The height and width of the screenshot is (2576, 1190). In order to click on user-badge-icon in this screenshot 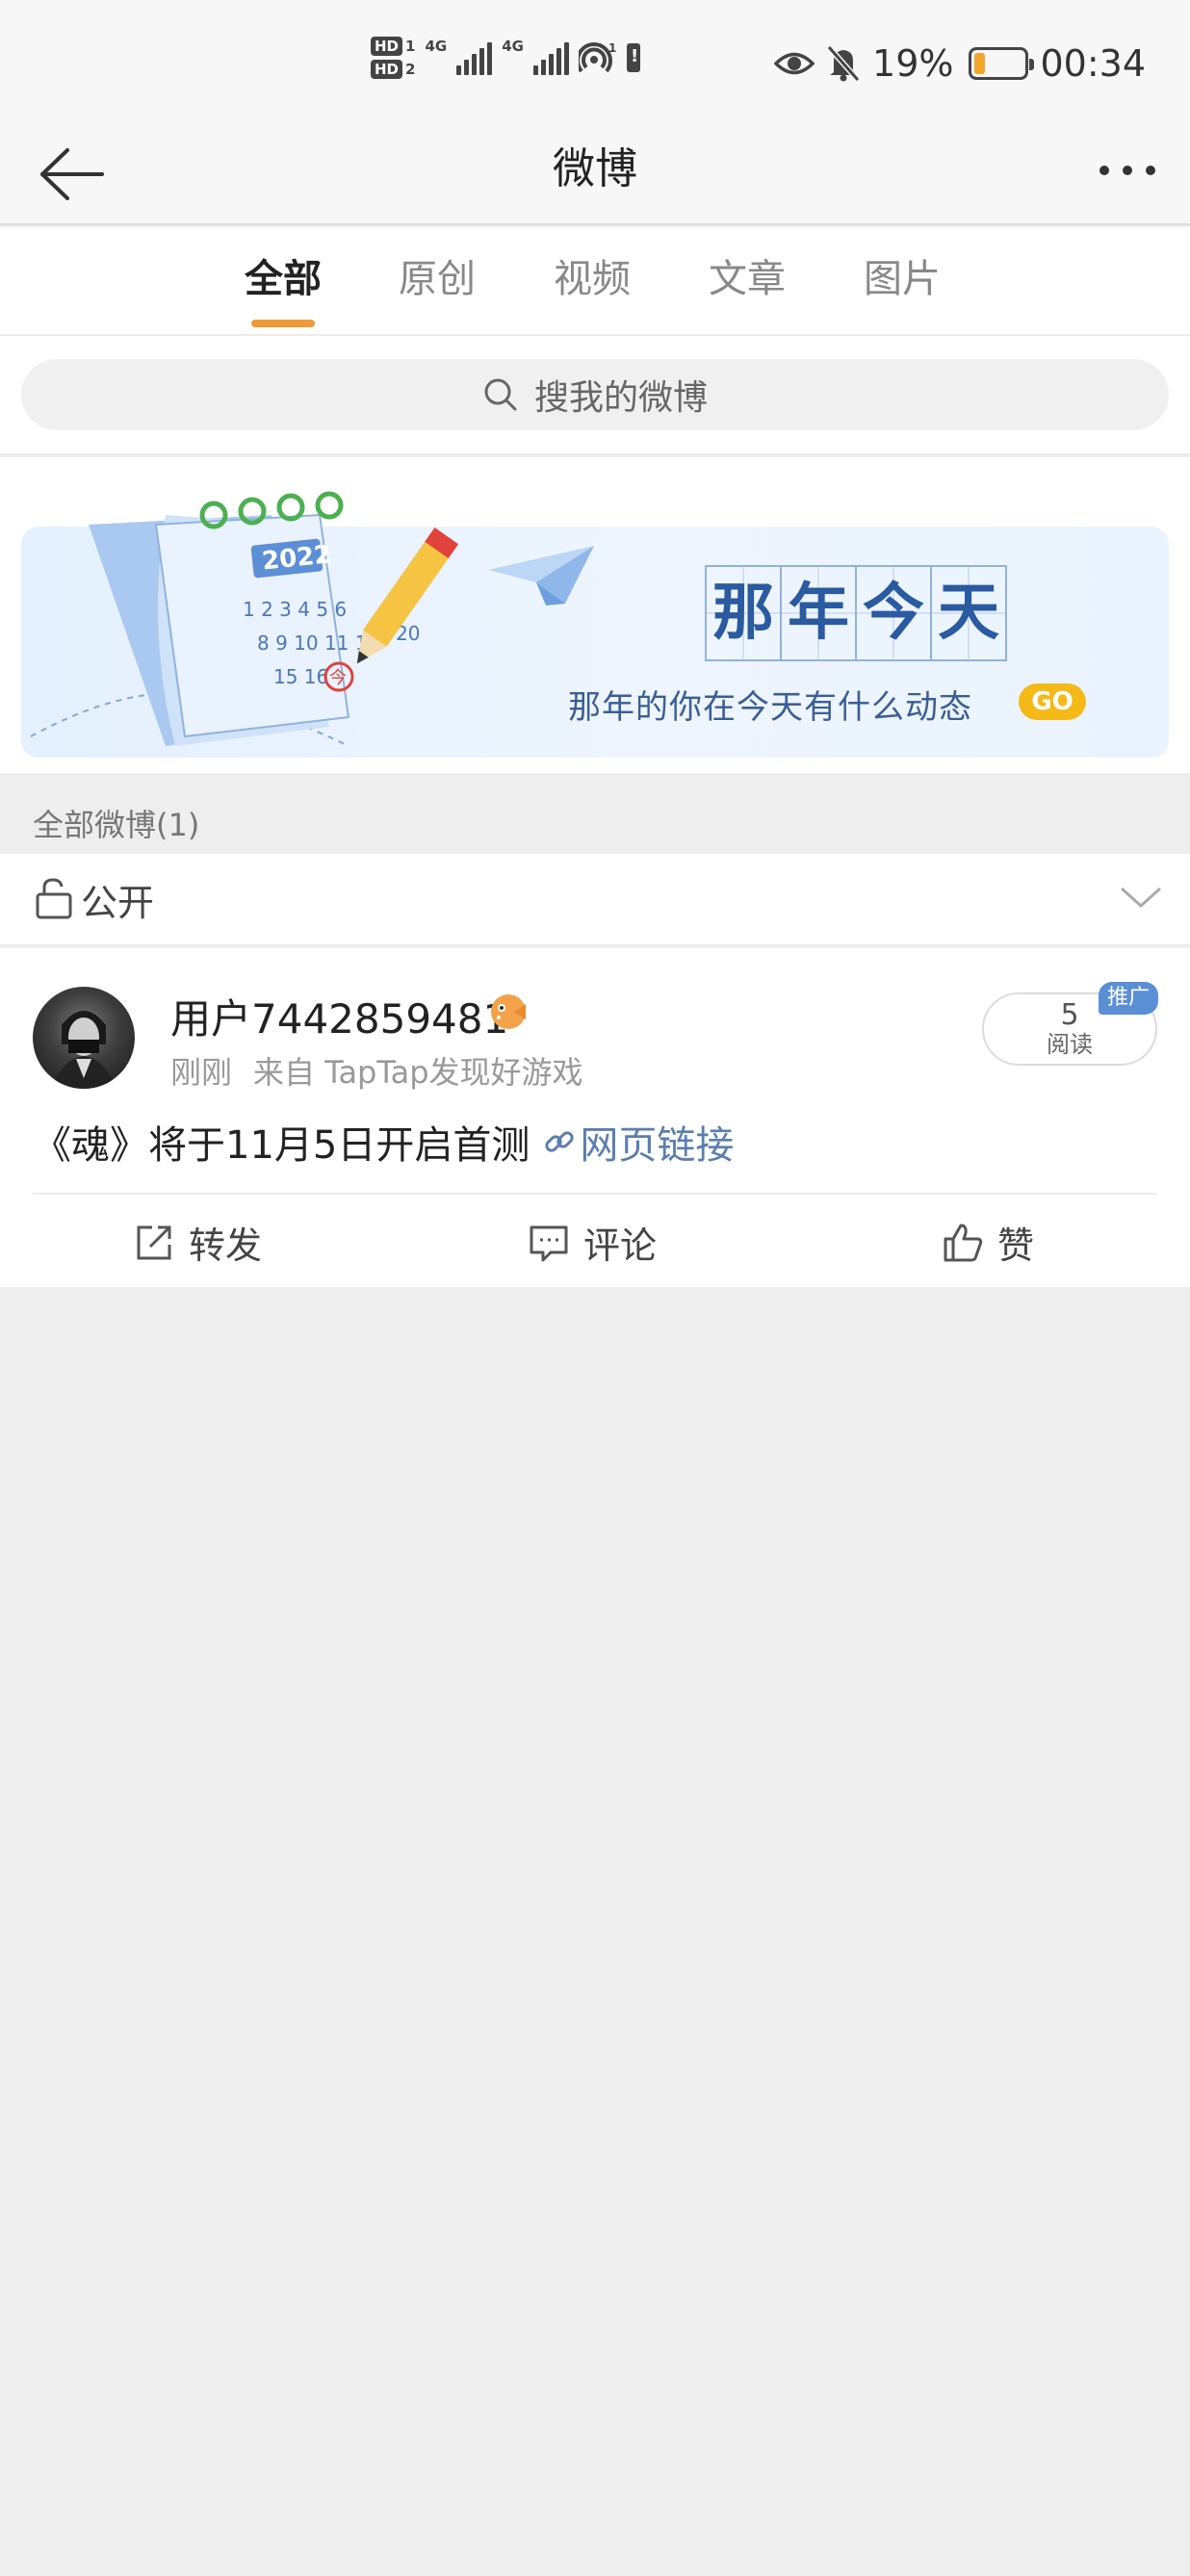, I will do `click(509, 1012)`.